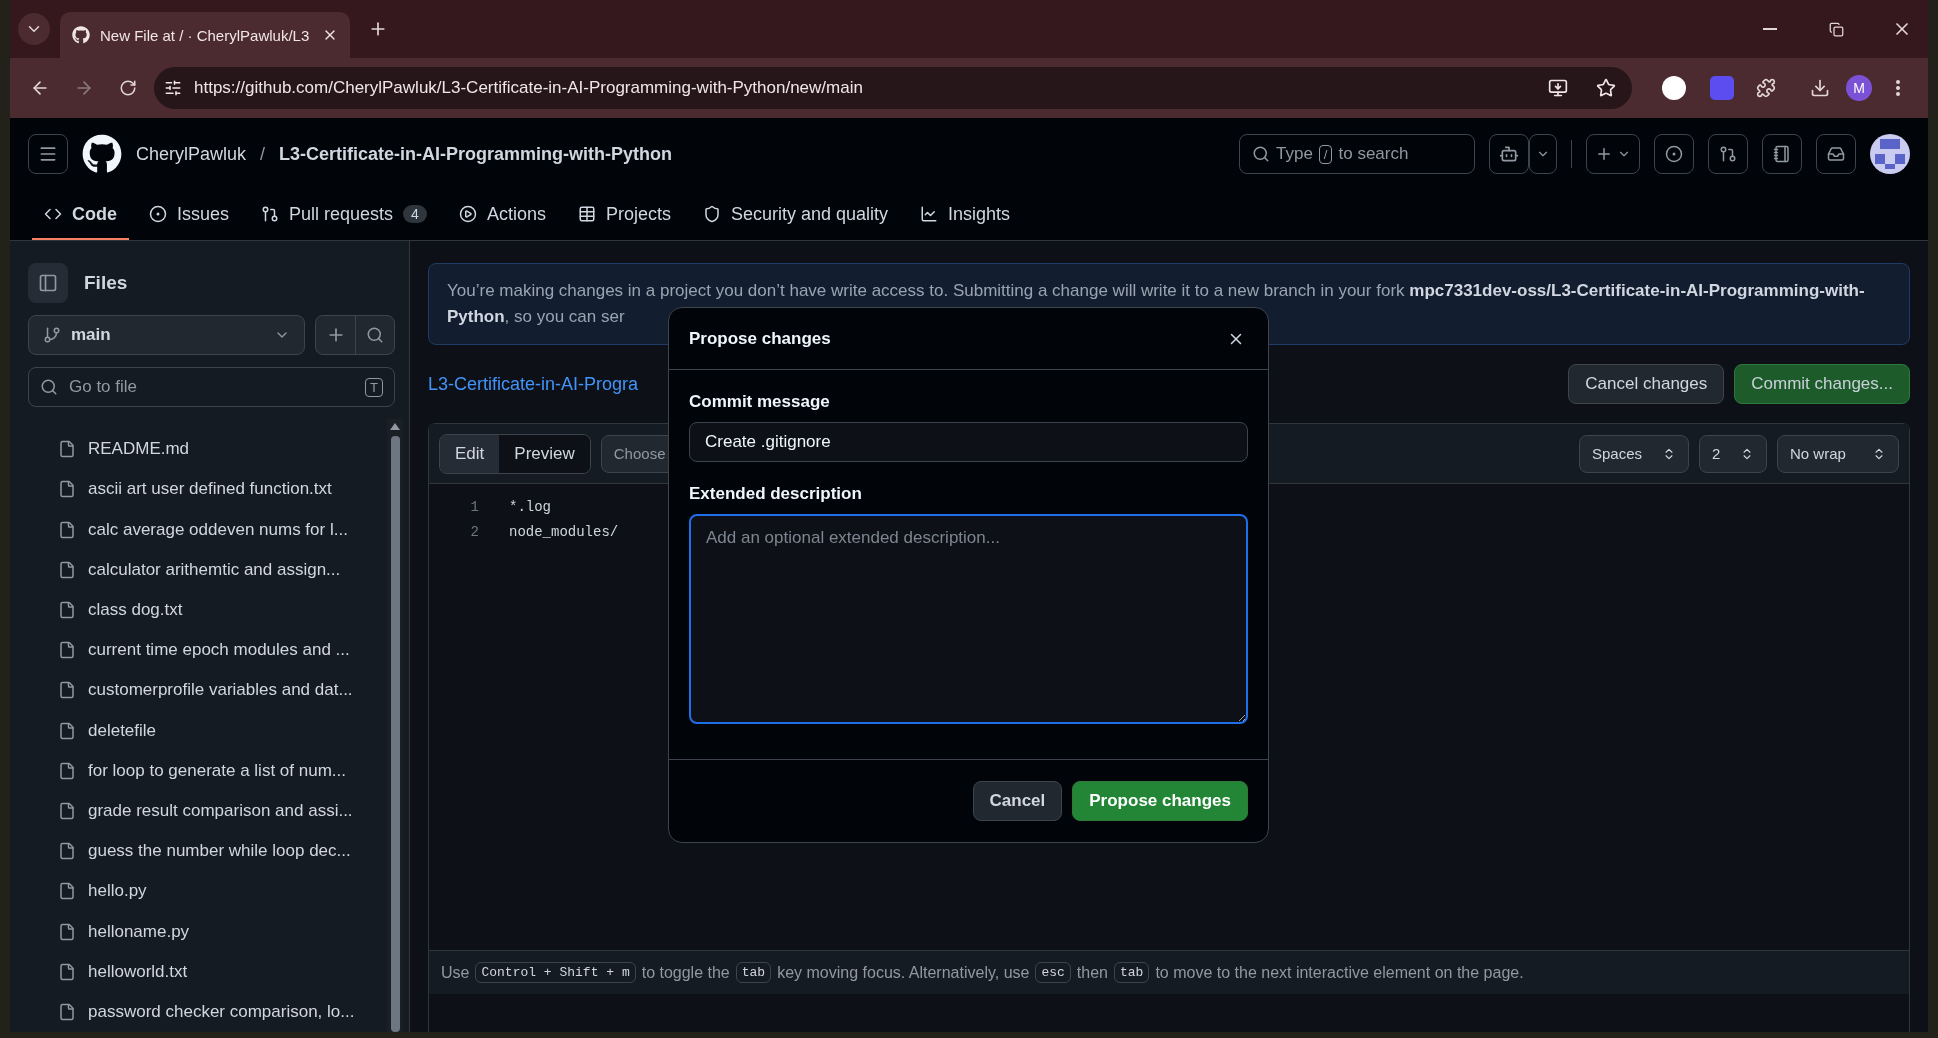 Image resolution: width=1938 pixels, height=1038 pixels. Describe the element at coordinates (1156, 304) in the screenshot. I see `notice-text: You’re making changes in a project you don’t have write access to. Submitting a change will write it to a new branch in your fork mpc7331dev-oss/L3-Certificate-in-AI-Programming-with-Python, so you can ser` at that location.